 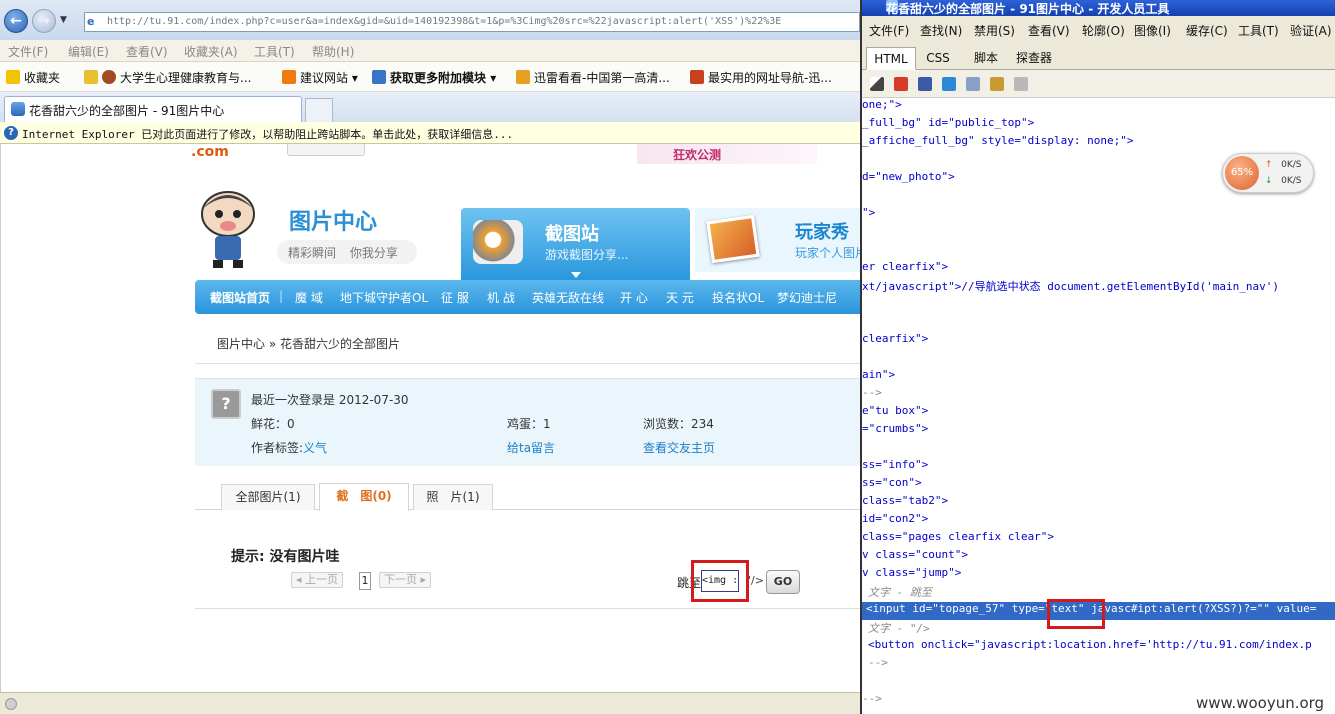 I want to click on nav-item: 英雄无敌在线, so click(x=568, y=297).